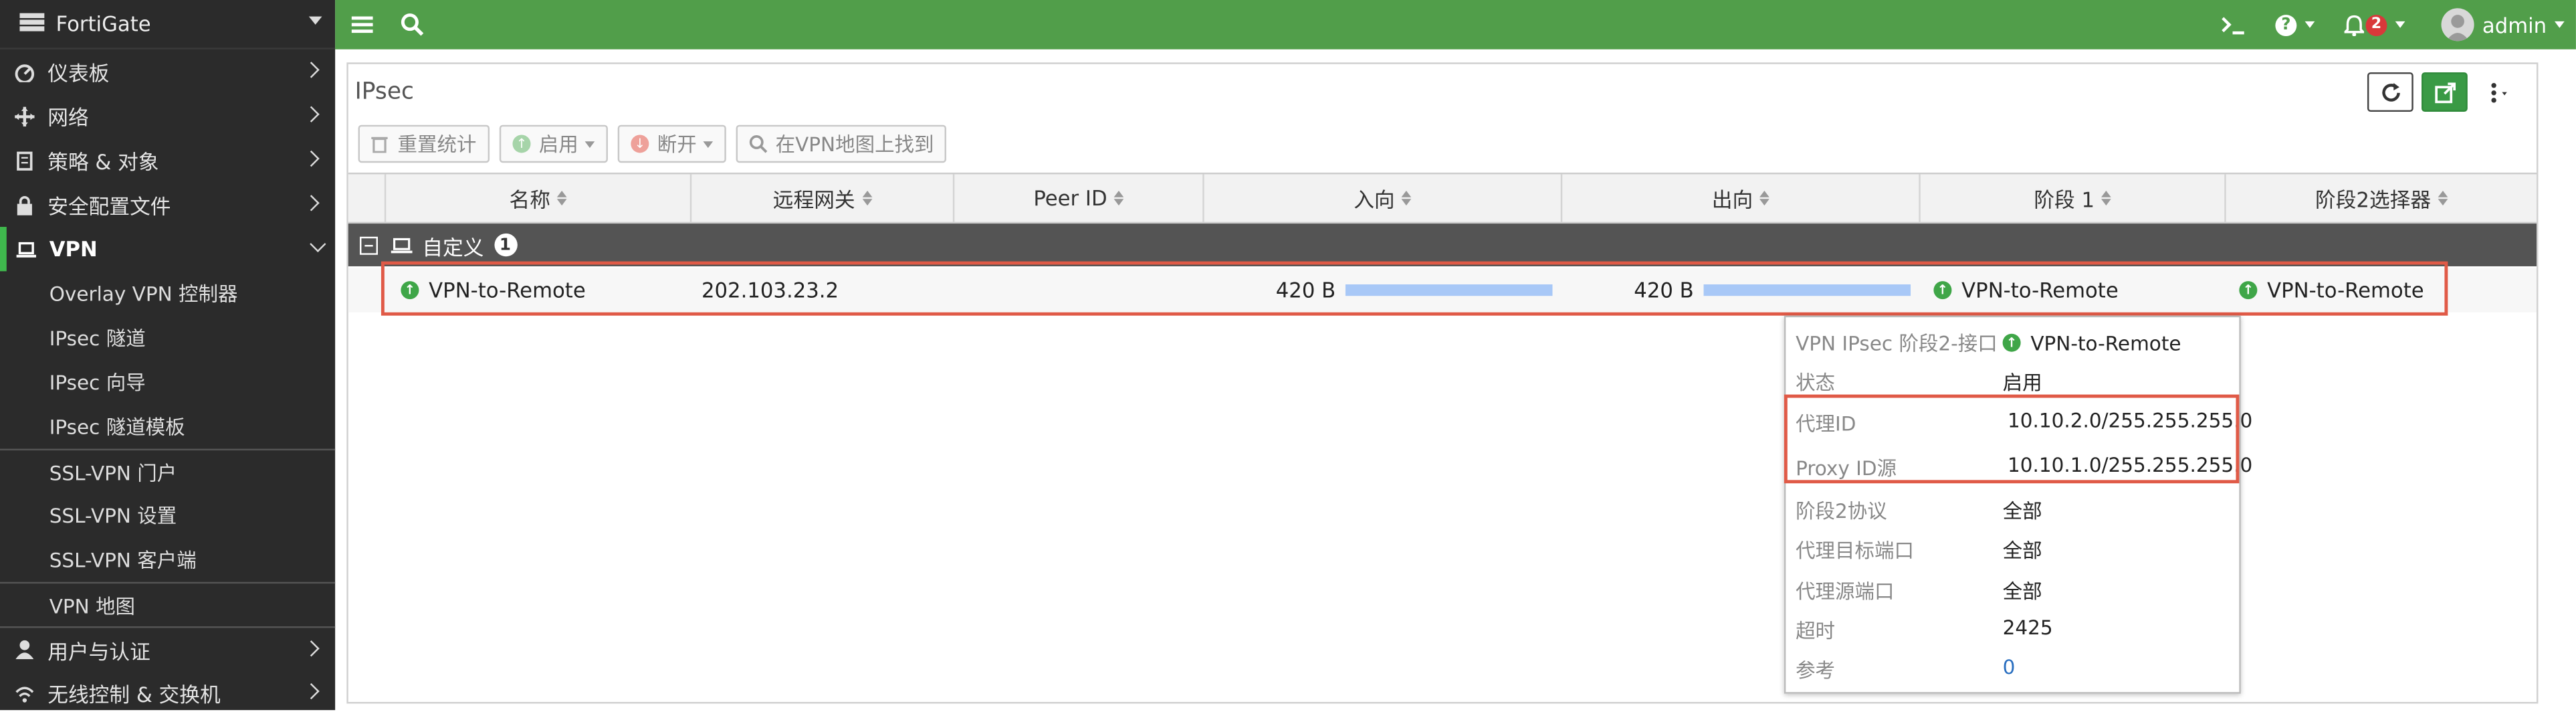 The image size is (2576, 712). Describe the element at coordinates (99, 651) in the screenshot. I see `sidebar-item-label: 用户与认证` at that location.